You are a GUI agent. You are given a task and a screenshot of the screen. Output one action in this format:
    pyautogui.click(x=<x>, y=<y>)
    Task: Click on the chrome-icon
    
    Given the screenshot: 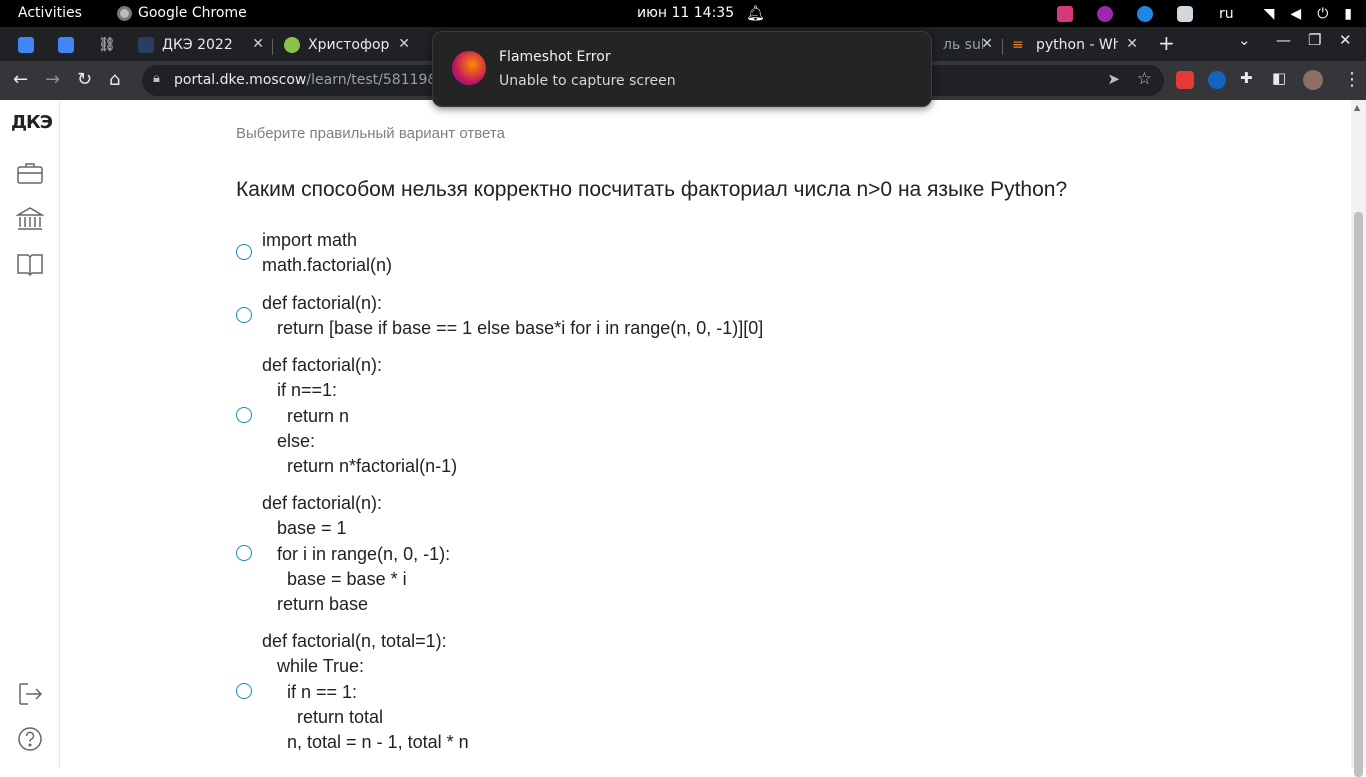 What is the action you would take?
    pyautogui.click(x=124, y=13)
    